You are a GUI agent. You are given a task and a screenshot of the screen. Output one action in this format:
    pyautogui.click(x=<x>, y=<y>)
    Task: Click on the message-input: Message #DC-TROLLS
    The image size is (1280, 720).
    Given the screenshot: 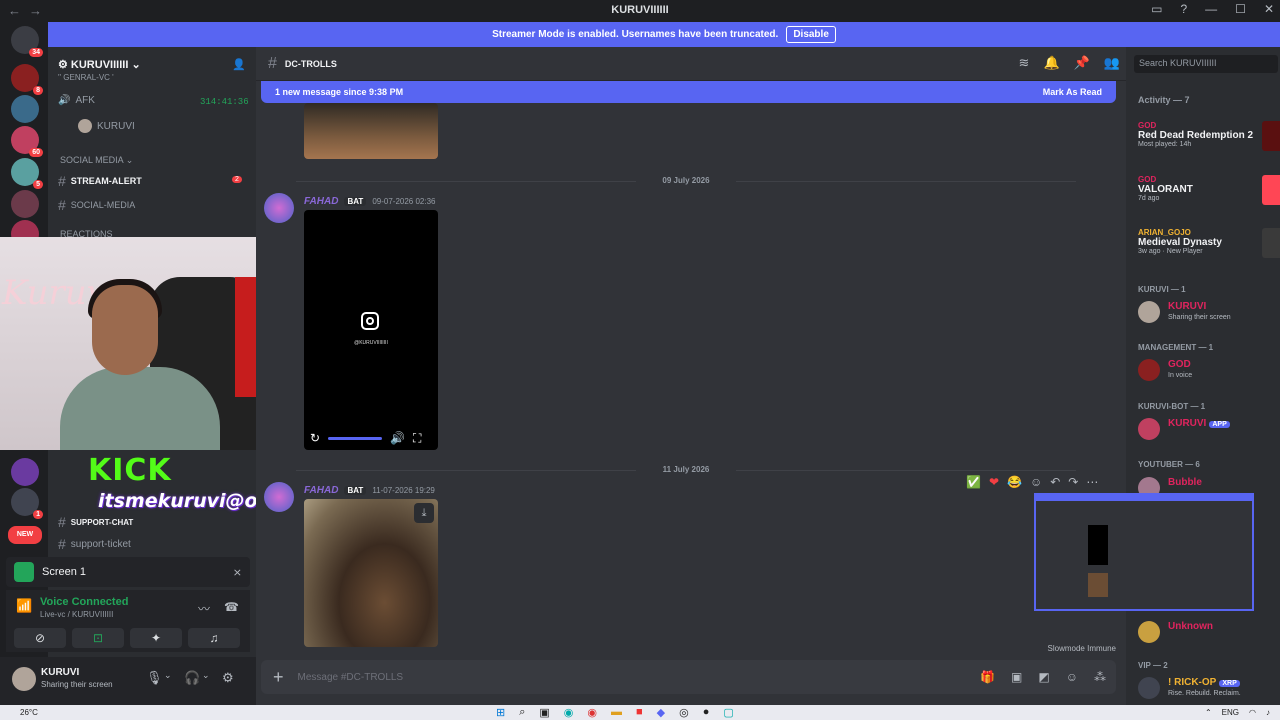 What is the action you would take?
    pyautogui.click(x=351, y=677)
    